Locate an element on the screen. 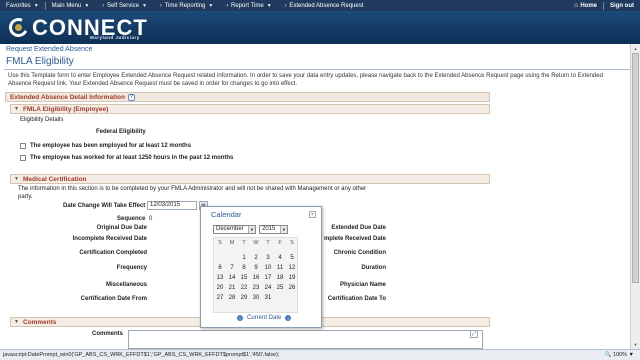  calendar-title: Calendar is located at coordinates (226, 214).